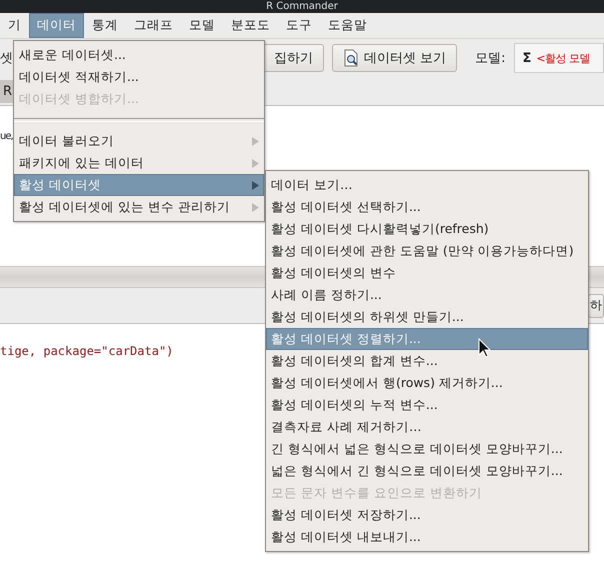  I want to click on view-dataset-button: 데이터셋 보기, so click(395, 58).